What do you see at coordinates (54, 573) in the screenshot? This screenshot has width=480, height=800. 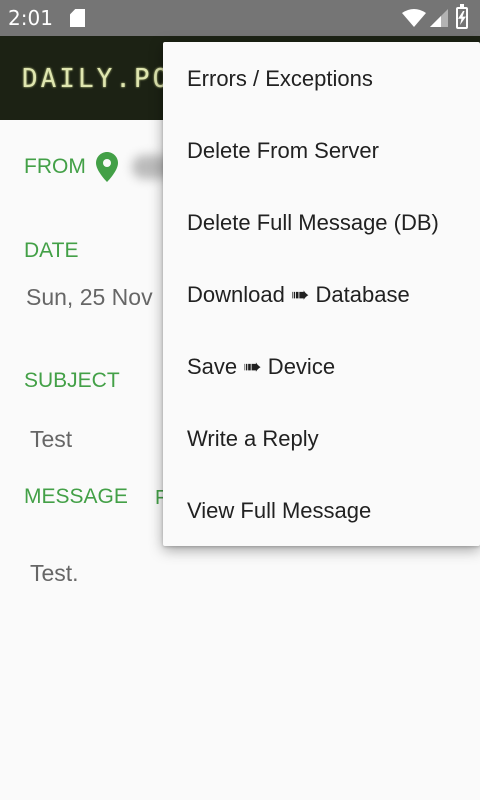 I see `message-value: Test.` at bounding box center [54, 573].